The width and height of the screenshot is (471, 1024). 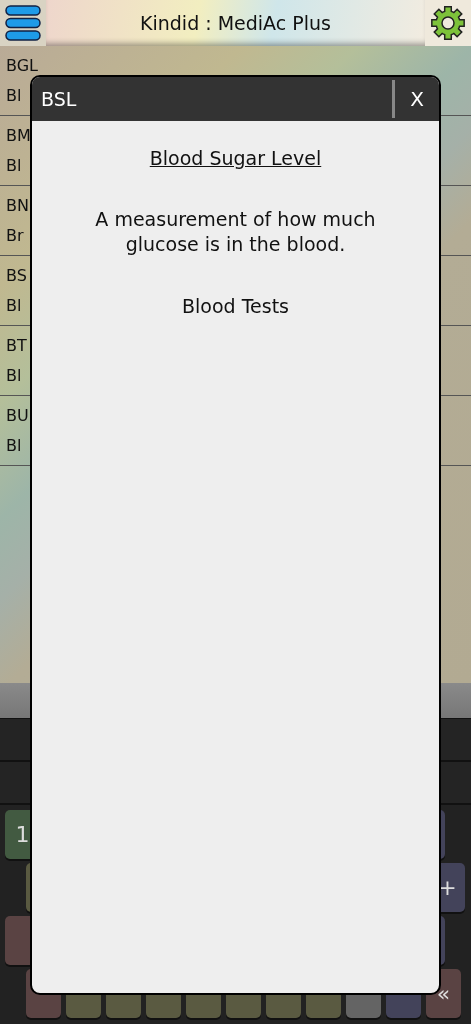 What do you see at coordinates (15, 235) in the screenshot?
I see `row-name: Br` at bounding box center [15, 235].